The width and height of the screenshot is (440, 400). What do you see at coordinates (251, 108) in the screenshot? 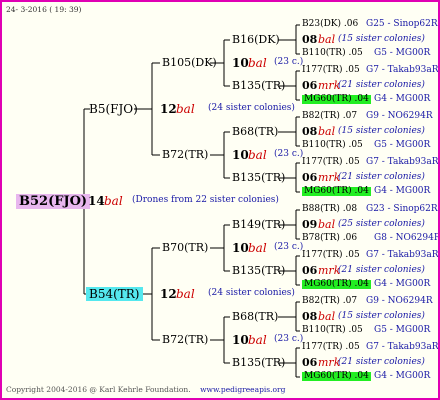
I see `parent-1-link-text: (24 sister colonies)` at bounding box center [251, 108].